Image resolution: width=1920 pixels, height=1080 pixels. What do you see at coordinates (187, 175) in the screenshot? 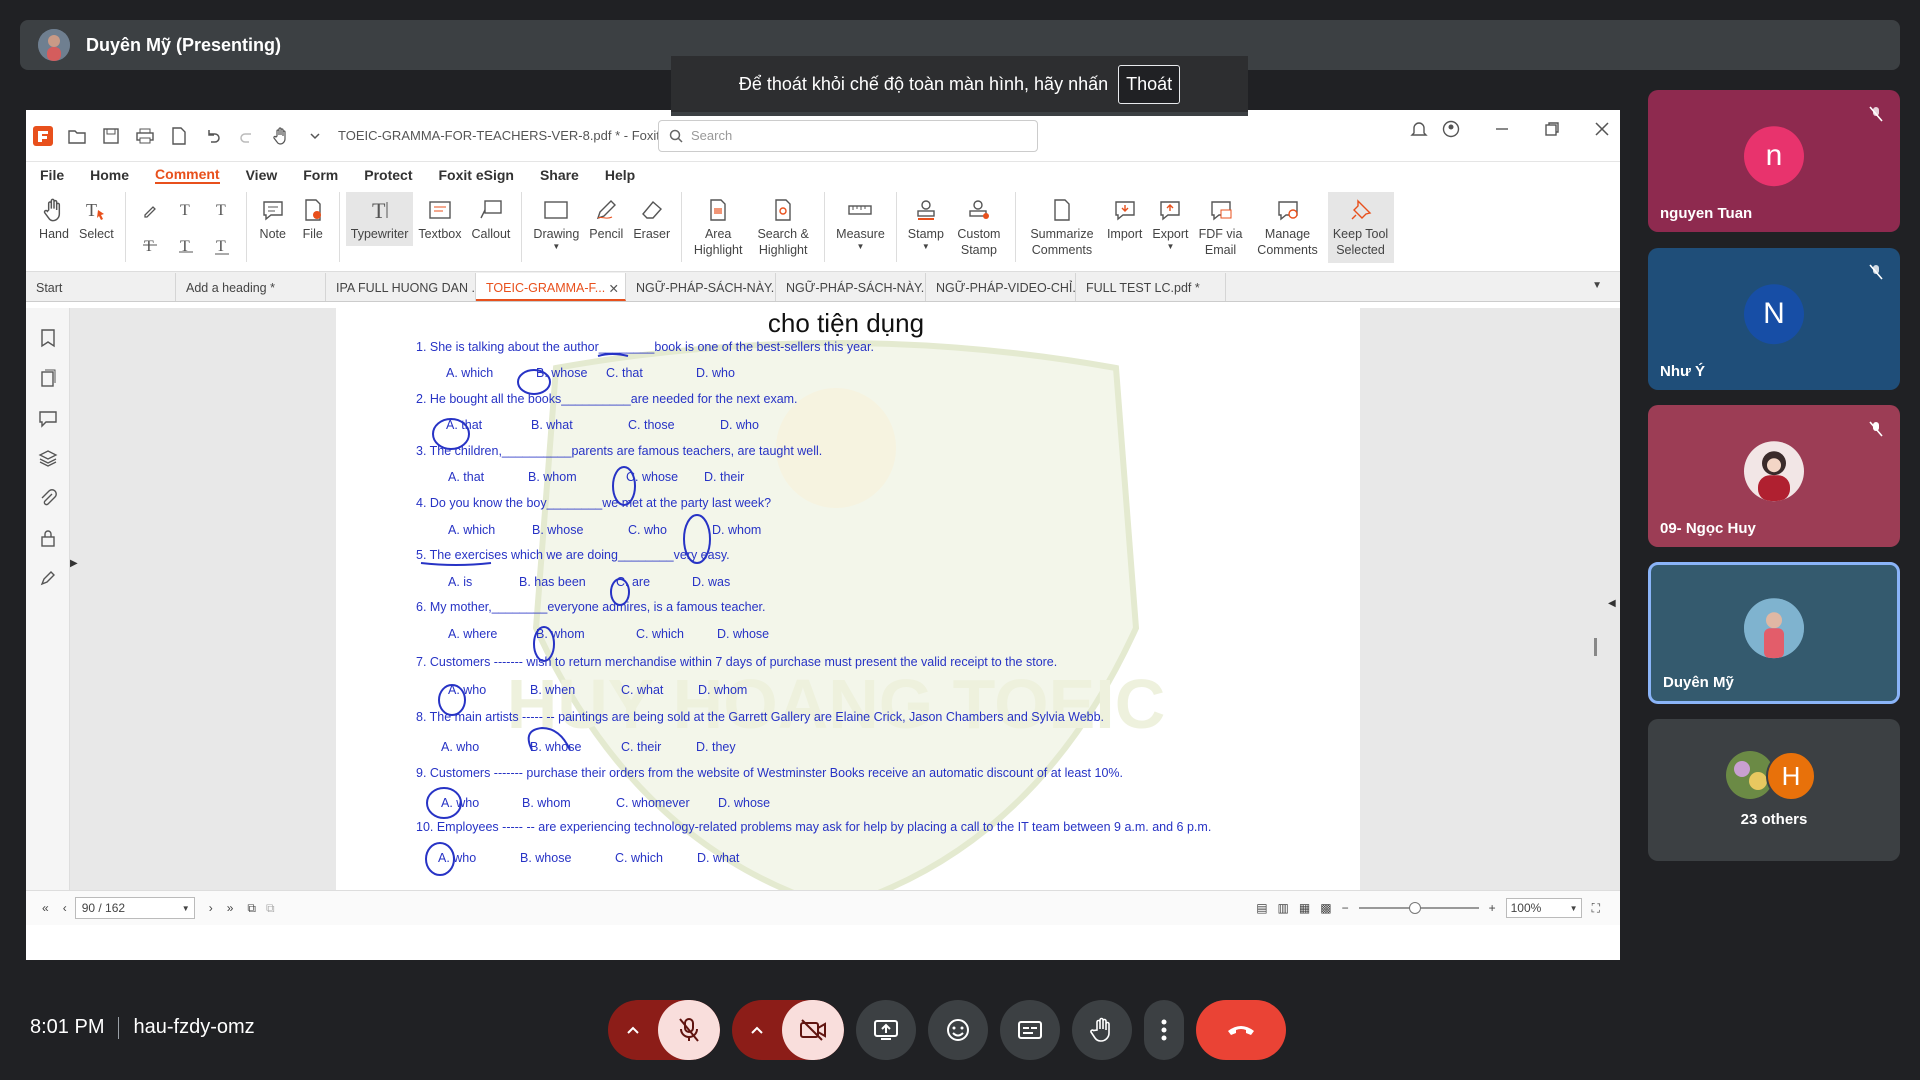
I see `menu-comment: Comment` at bounding box center [187, 175].